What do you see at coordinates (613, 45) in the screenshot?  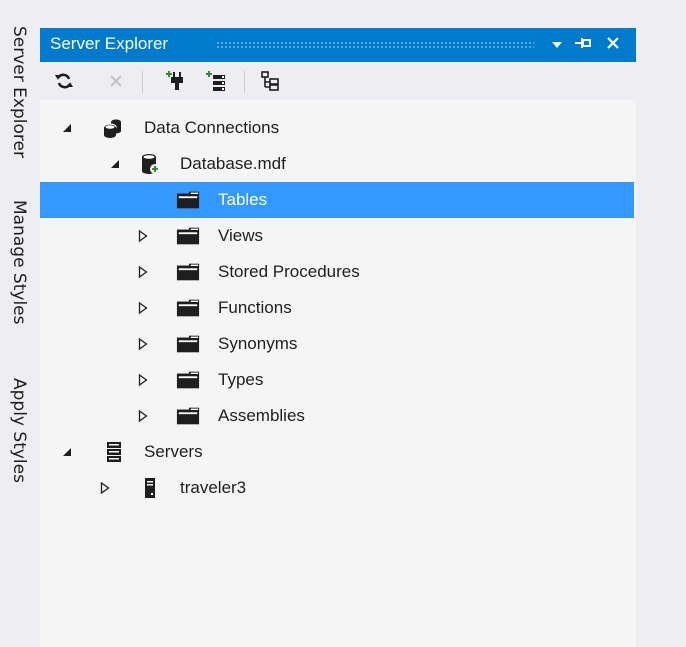 I see `close-icon` at bounding box center [613, 45].